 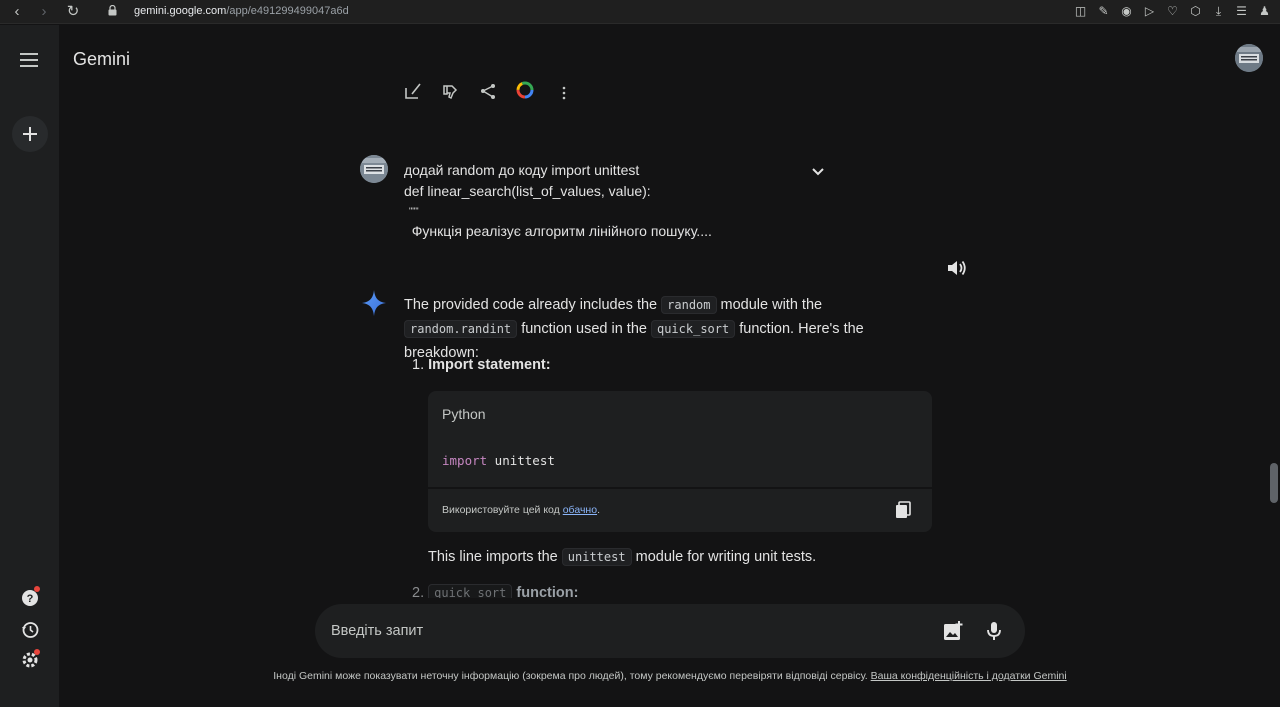 I want to click on sidebar-rail: ?, so click(x=29, y=366).